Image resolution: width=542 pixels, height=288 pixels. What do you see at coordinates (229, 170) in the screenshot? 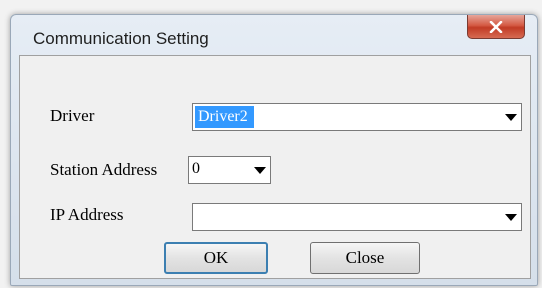
I see `station-address-dropdown: 0` at bounding box center [229, 170].